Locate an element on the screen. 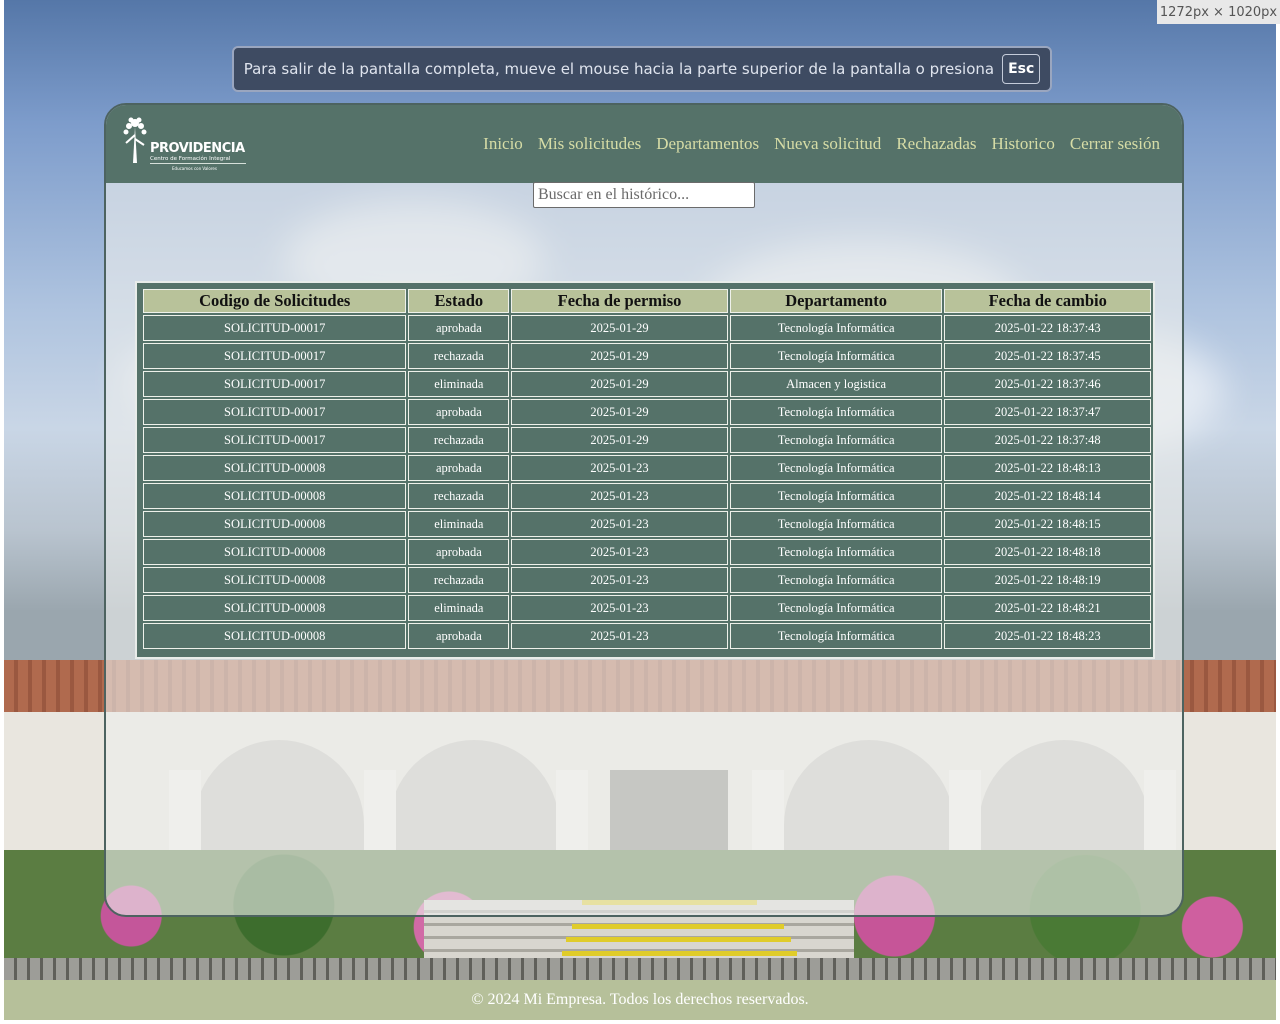 The image size is (1280, 1024). header-fecha-cambio: Fecha de cambio is located at coordinates (1047, 301).